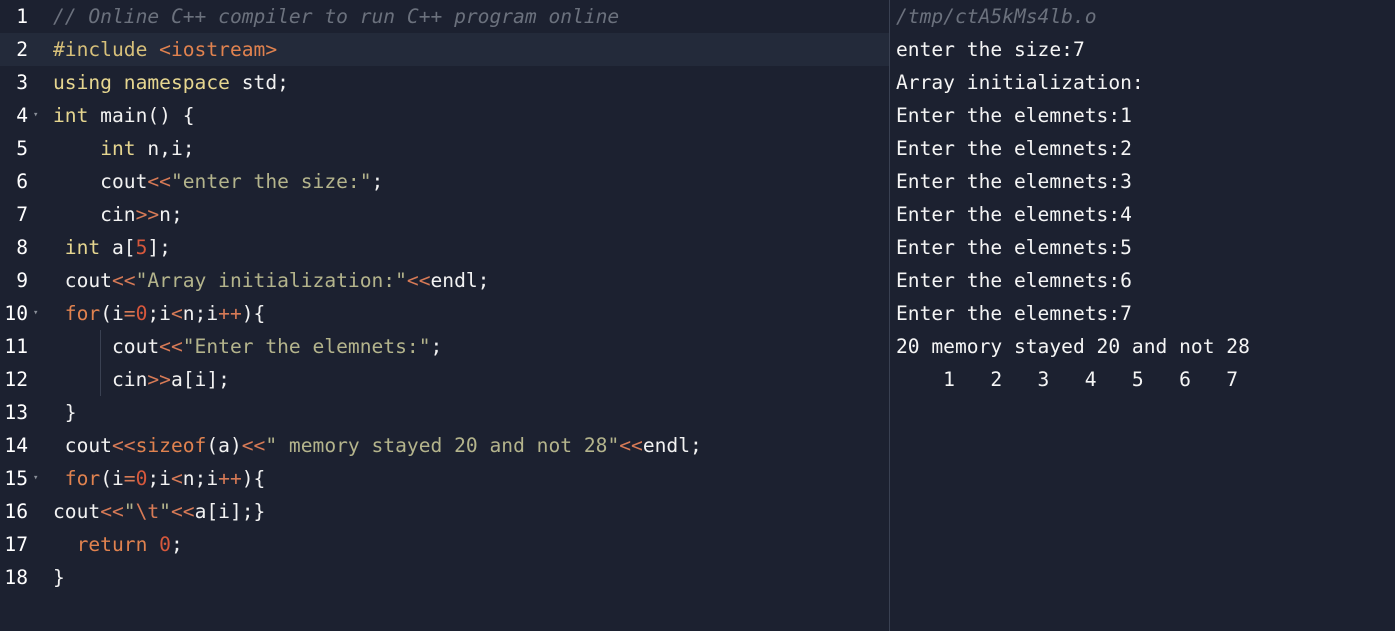 The width and height of the screenshot is (1395, 631). I want to click on output-line: Enter the elemnets:6, so click(1014, 280).